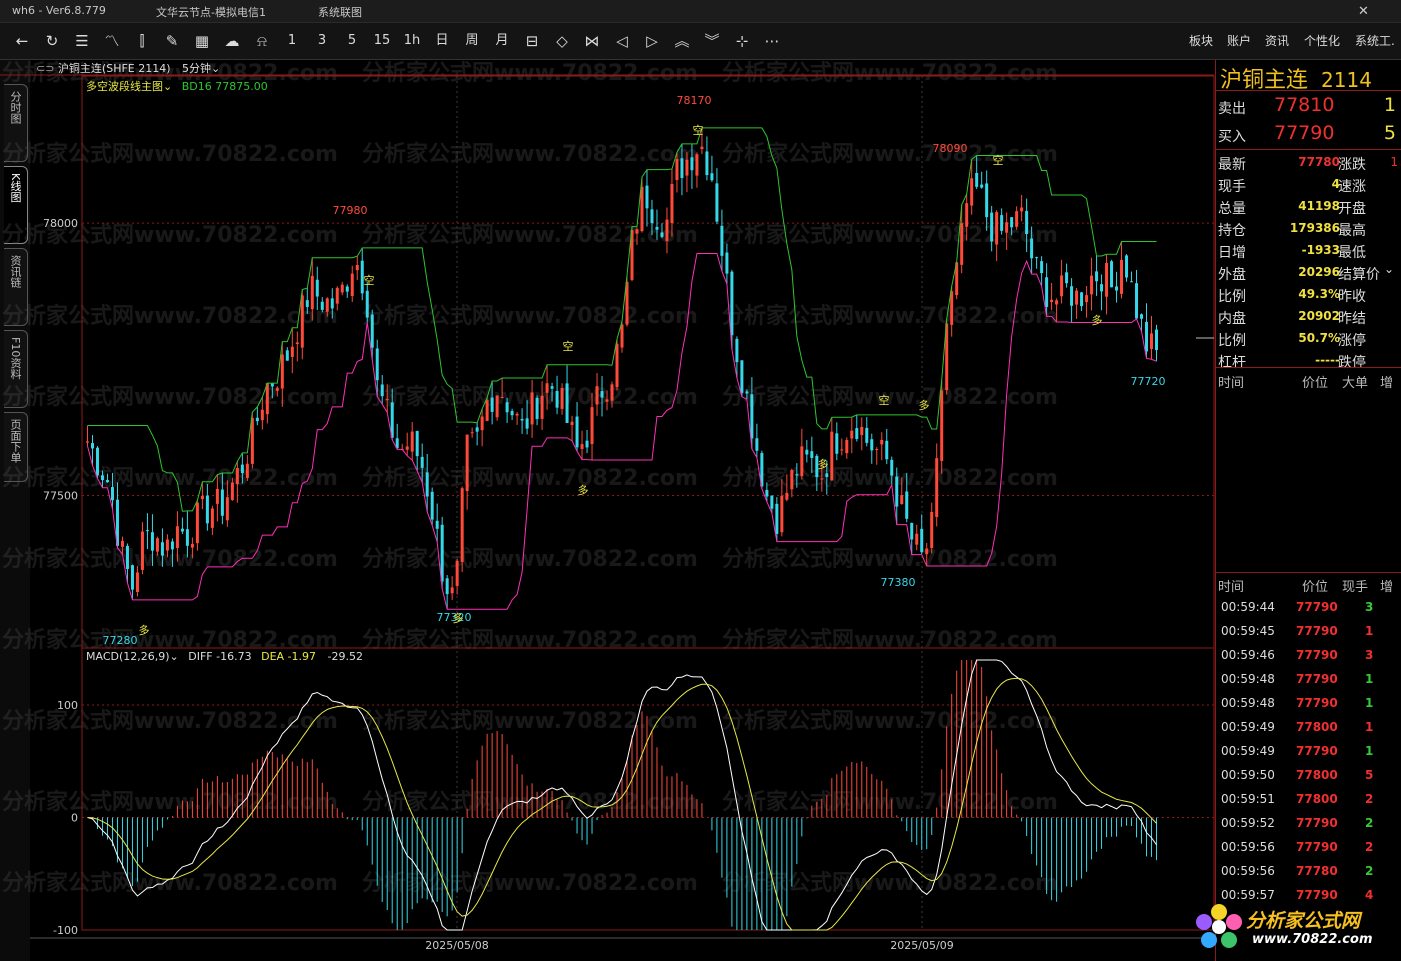  I want to click on tick-price: 77790, so click(1317, 703).